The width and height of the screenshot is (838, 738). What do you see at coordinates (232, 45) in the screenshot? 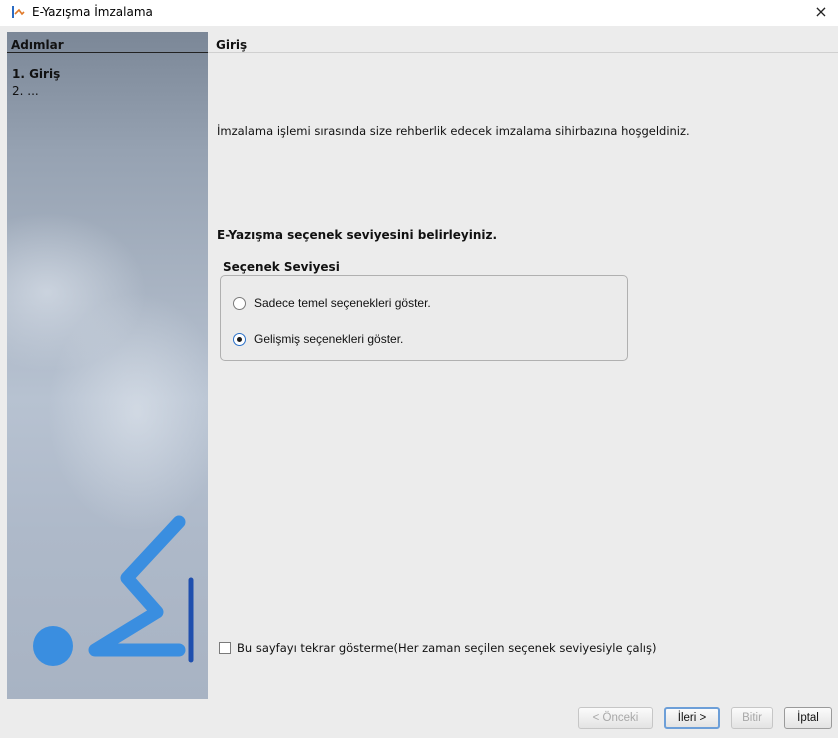
I see `page-title: Giriş` at bounding box center [232, 45].